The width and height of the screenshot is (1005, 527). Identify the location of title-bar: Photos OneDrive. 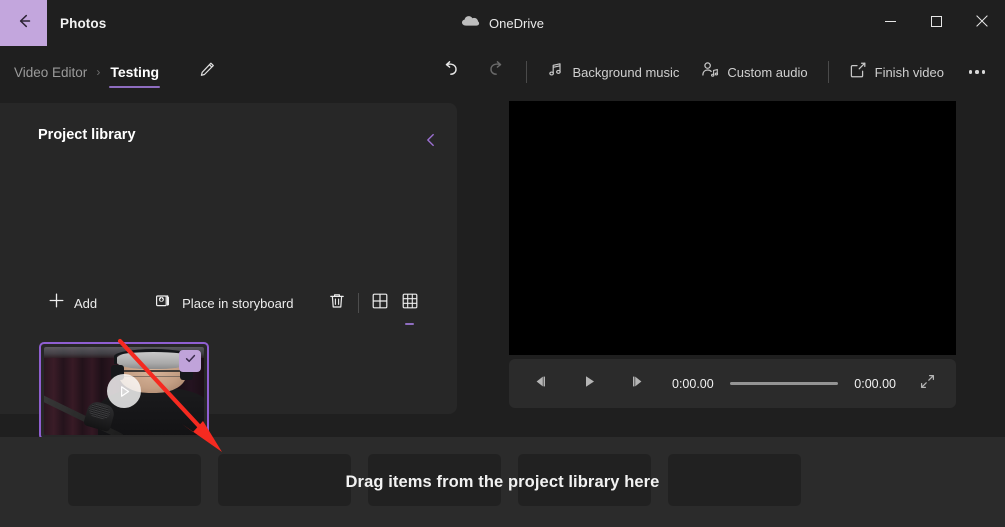
(502, 23).